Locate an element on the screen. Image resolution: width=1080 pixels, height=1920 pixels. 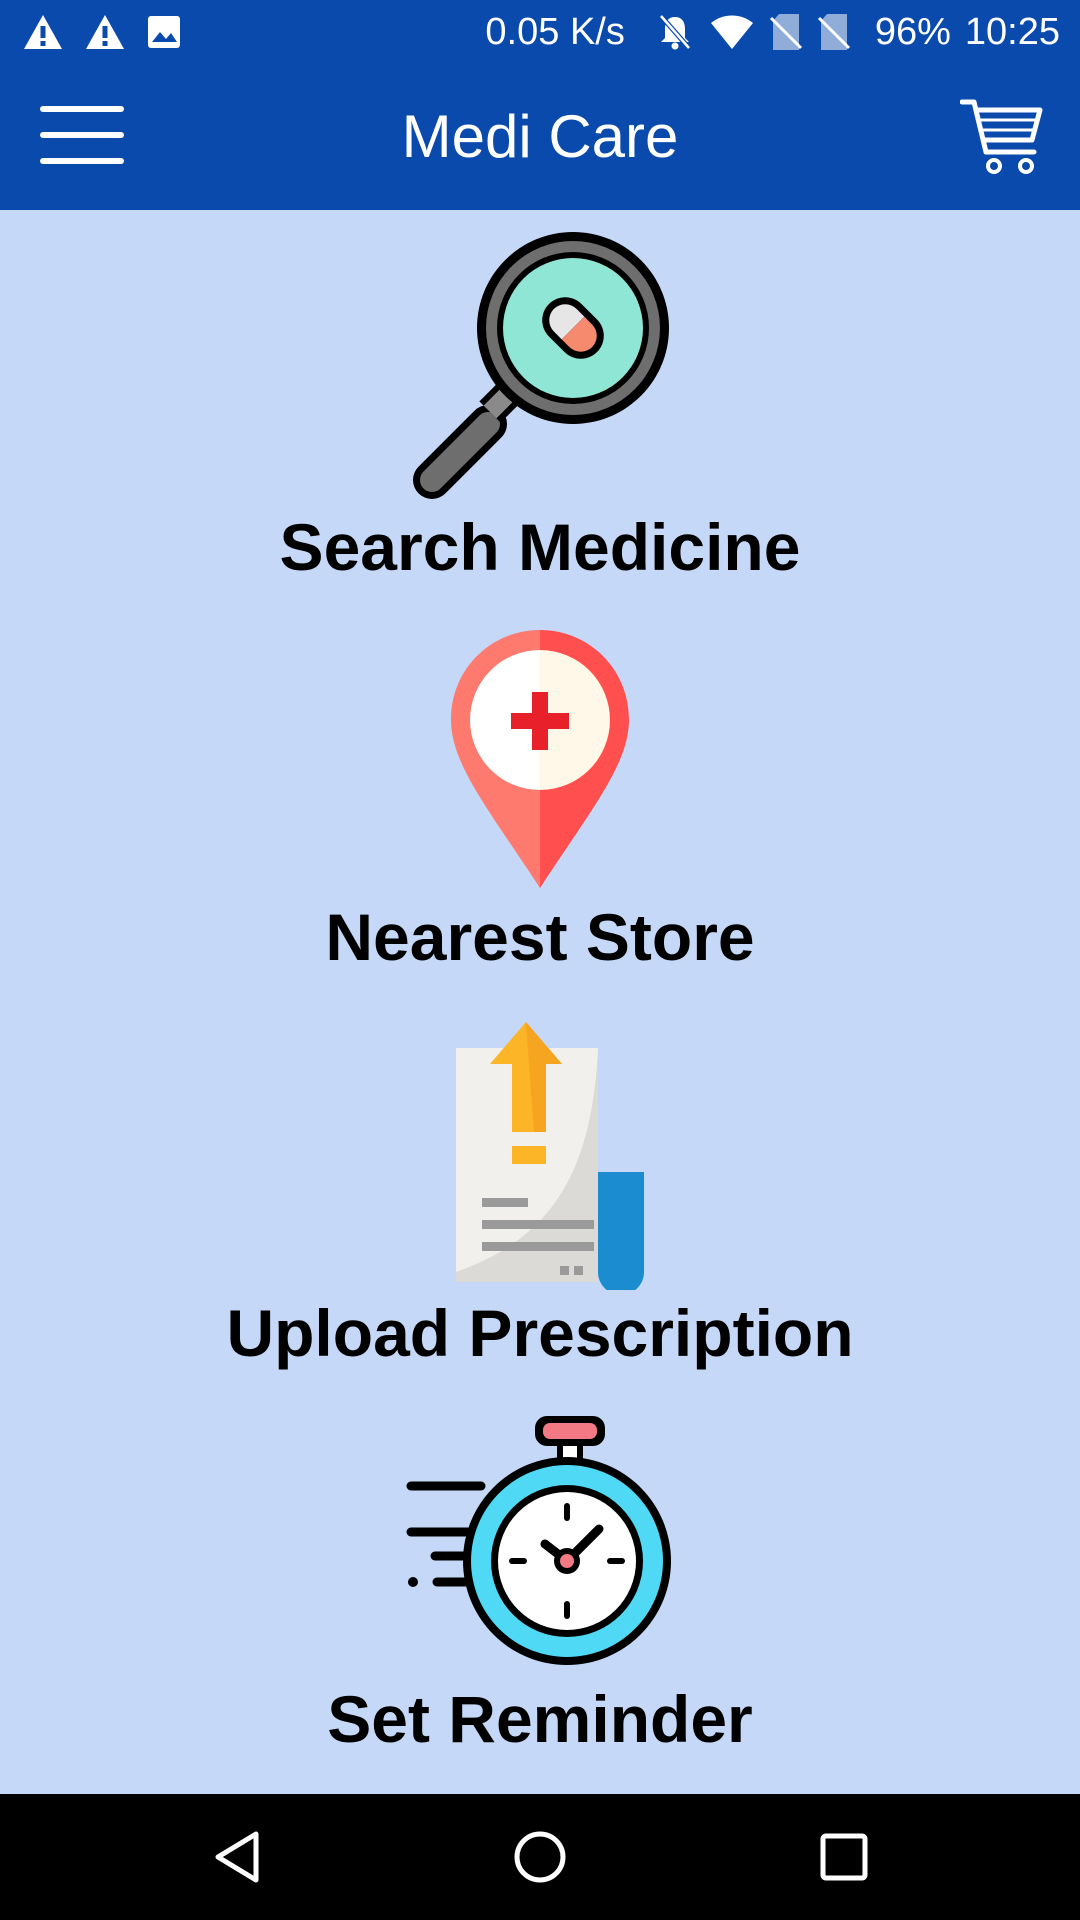
location-pin-cross-icon is located at coordinates (540, 761).